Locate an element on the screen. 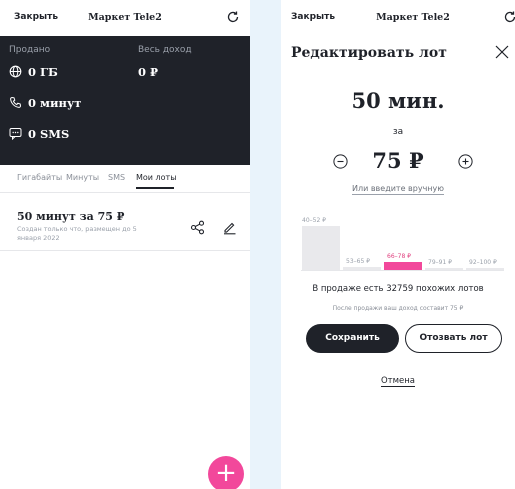 Image resolution: width=515 pixels, height=489 pixels. lot-divider is located at coordinates (125, 250).